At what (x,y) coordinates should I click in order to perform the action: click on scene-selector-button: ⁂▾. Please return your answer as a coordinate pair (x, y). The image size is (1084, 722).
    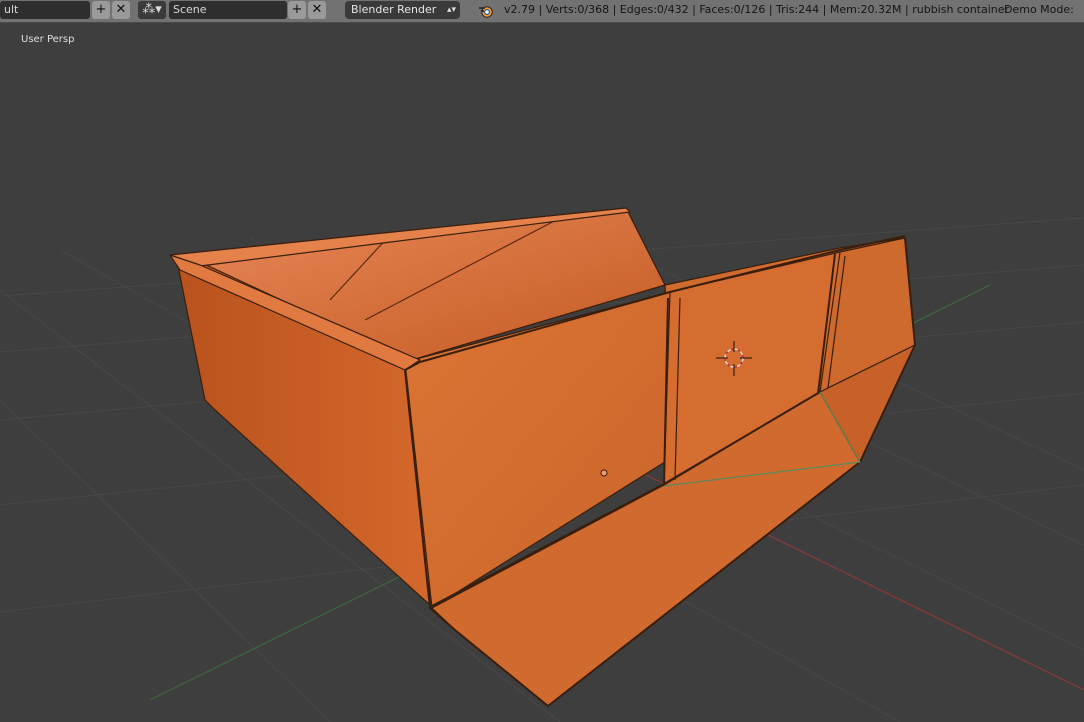
    Looking at the image, I should click on (152, 10).